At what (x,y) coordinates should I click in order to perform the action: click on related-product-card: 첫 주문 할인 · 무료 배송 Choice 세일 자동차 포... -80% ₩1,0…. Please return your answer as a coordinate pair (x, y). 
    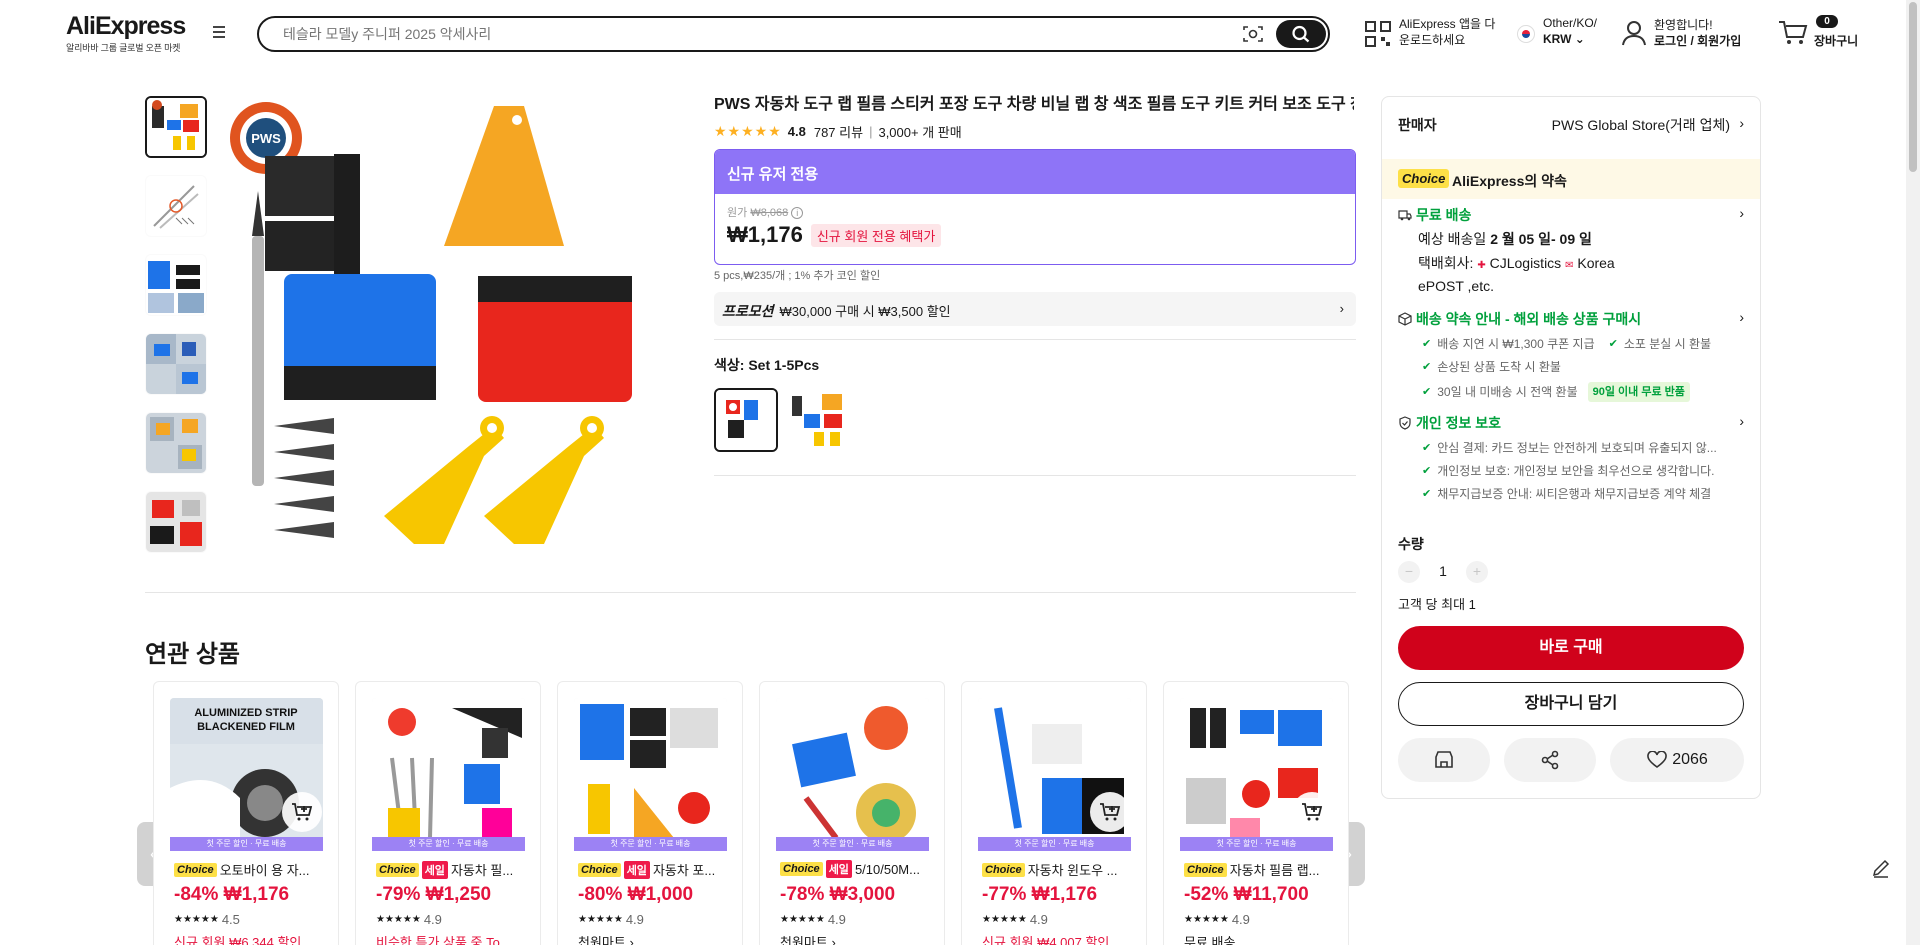
    Looking at the image, I should click on (650, 813).